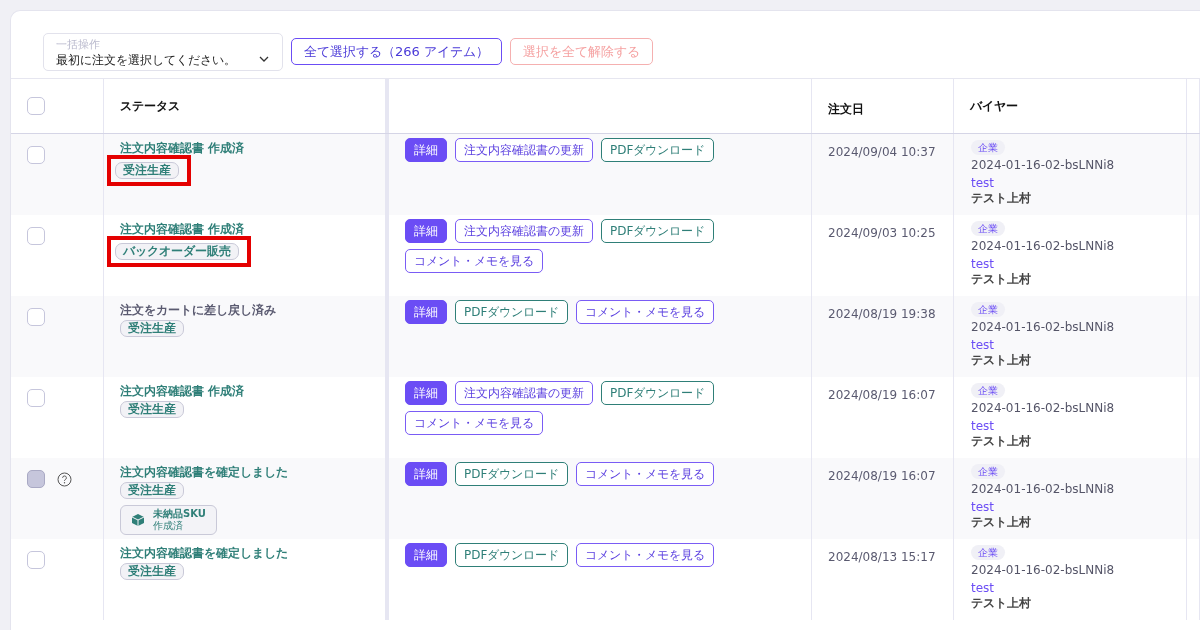  What do you see at coordinates (138, 520) in the screenshot?
I see `box-icon` at bounding box center [138, 520].